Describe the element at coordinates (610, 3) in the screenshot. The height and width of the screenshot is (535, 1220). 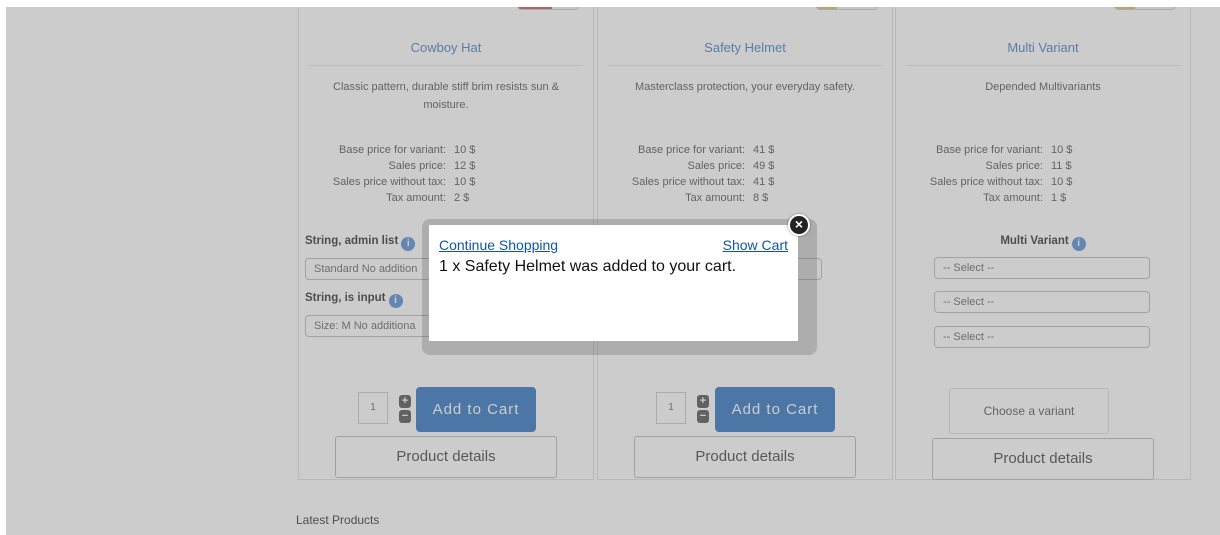
I see `top-strip` at that location.